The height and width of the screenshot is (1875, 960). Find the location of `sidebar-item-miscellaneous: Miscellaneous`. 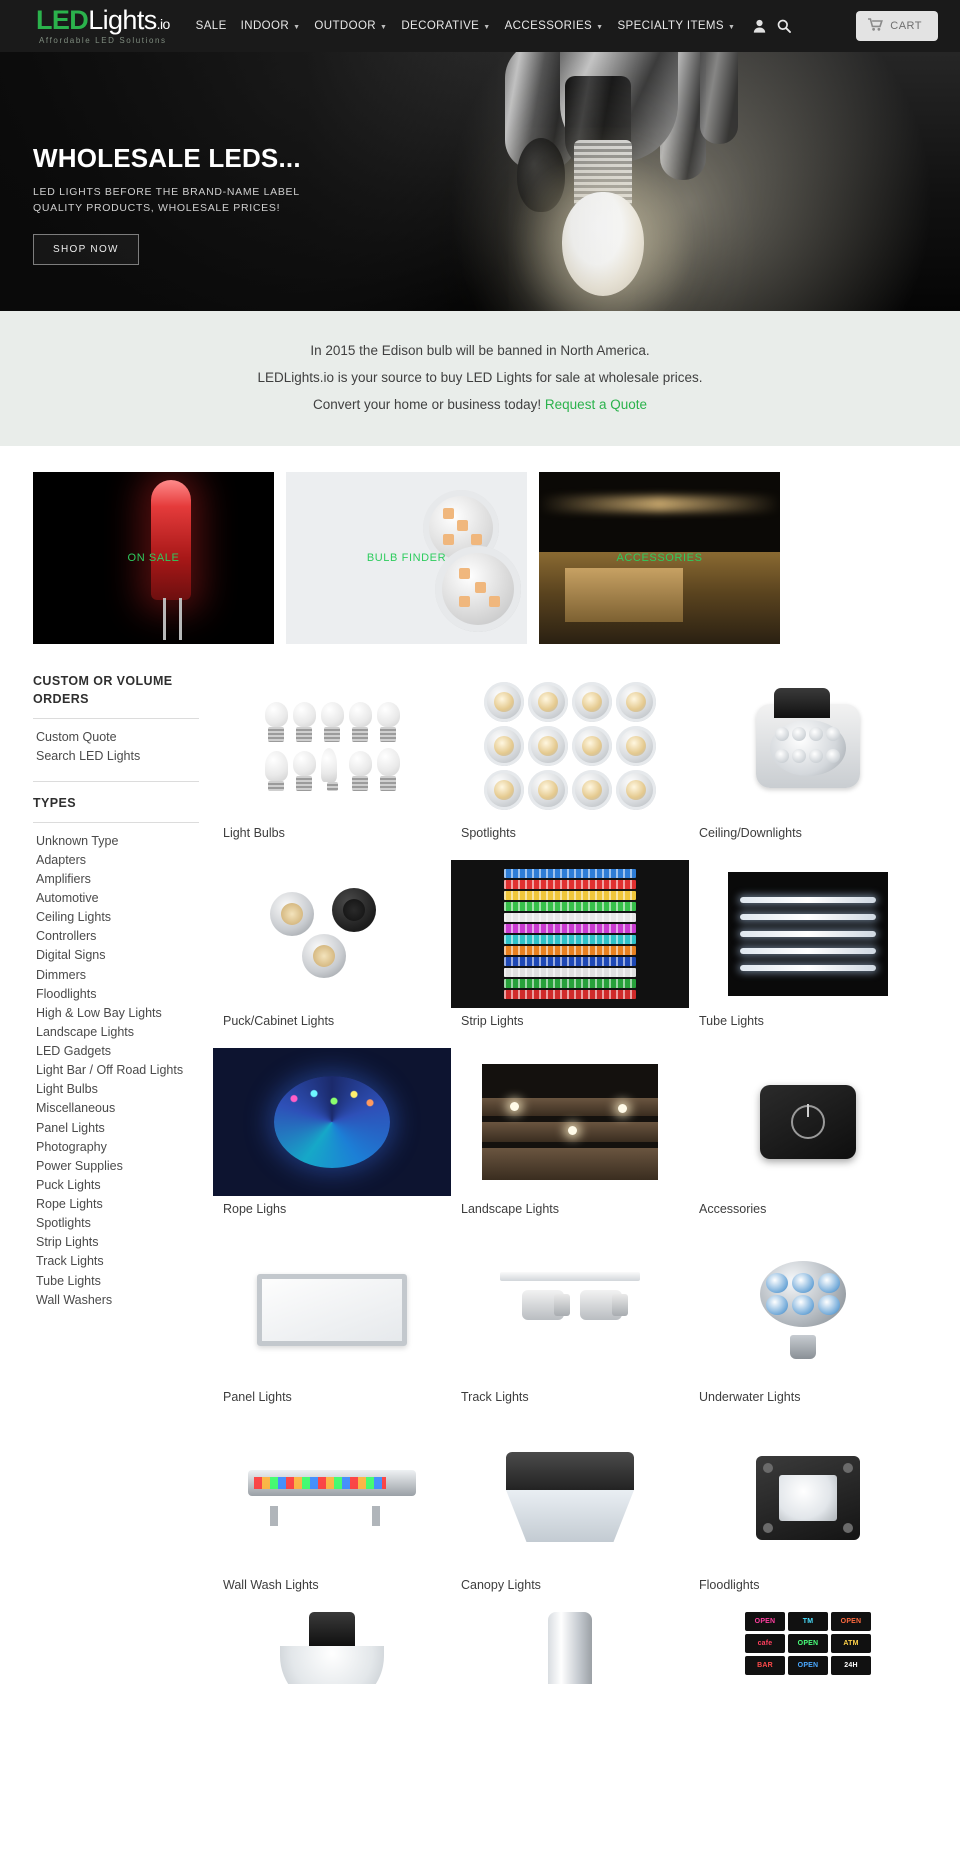

sidebar-item-miscellaneous: Miscellaneous is located at coordinates (116, 1108).